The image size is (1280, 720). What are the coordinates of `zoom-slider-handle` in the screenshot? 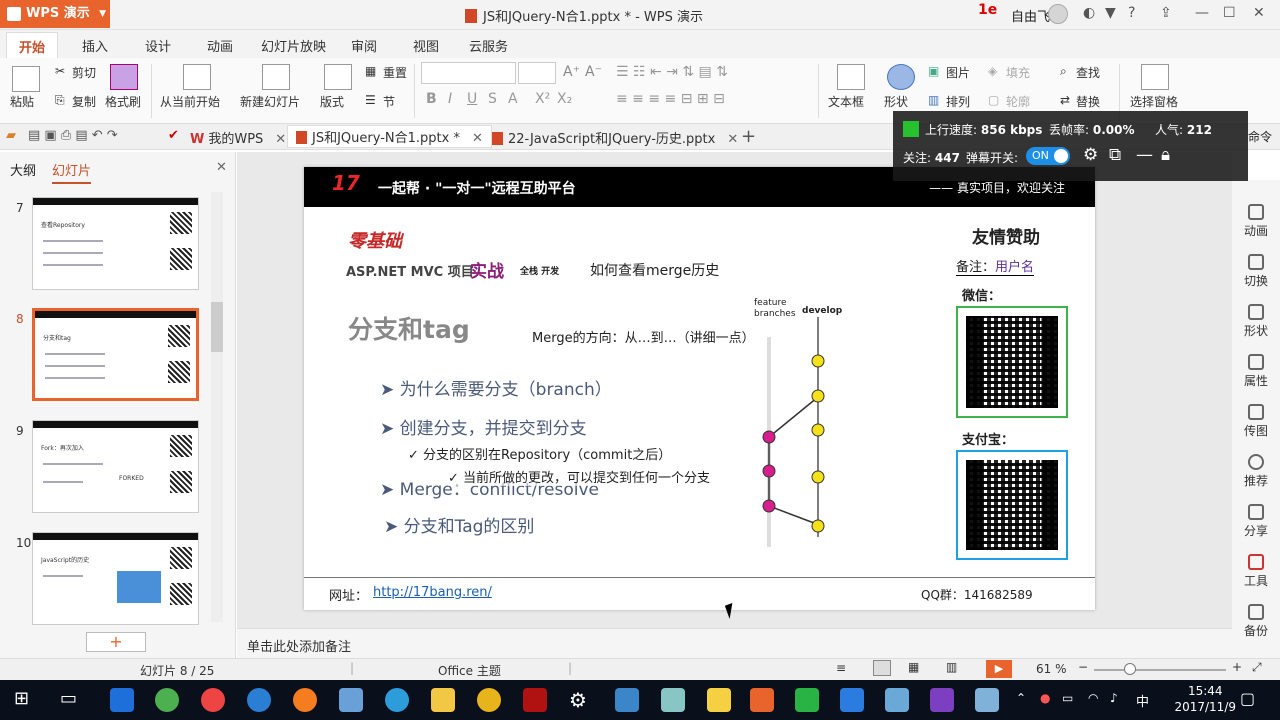 It's located at (1130, 669).